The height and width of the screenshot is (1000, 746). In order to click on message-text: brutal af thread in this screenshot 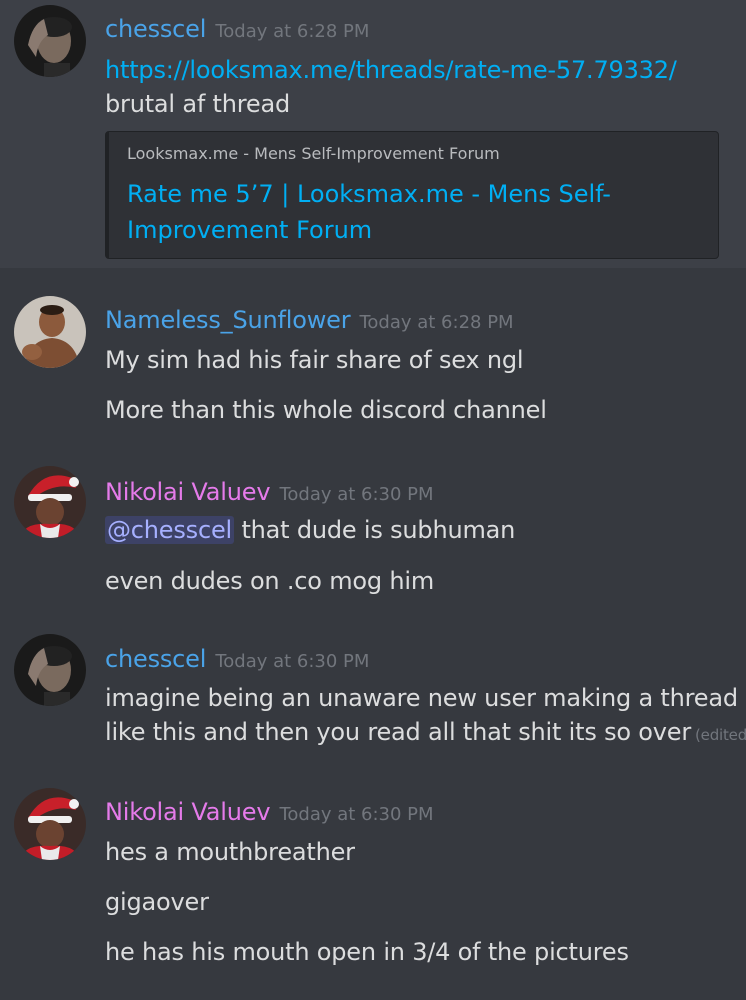, I will do `click(197, 104)`.